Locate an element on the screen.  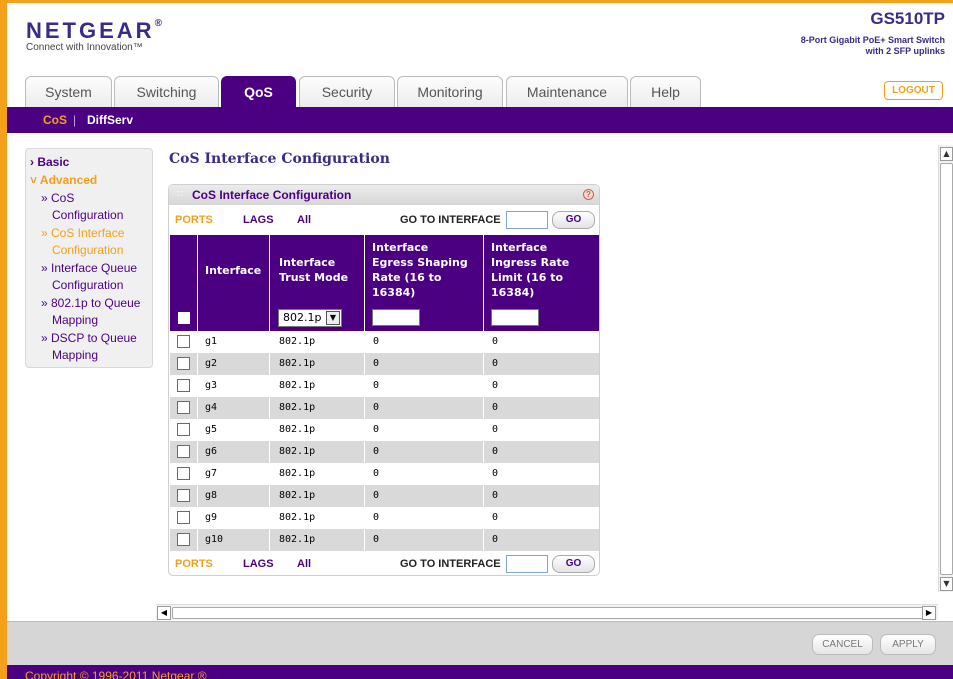
netgear-logo: NETGEAR® is located at coordinates (95, 31).